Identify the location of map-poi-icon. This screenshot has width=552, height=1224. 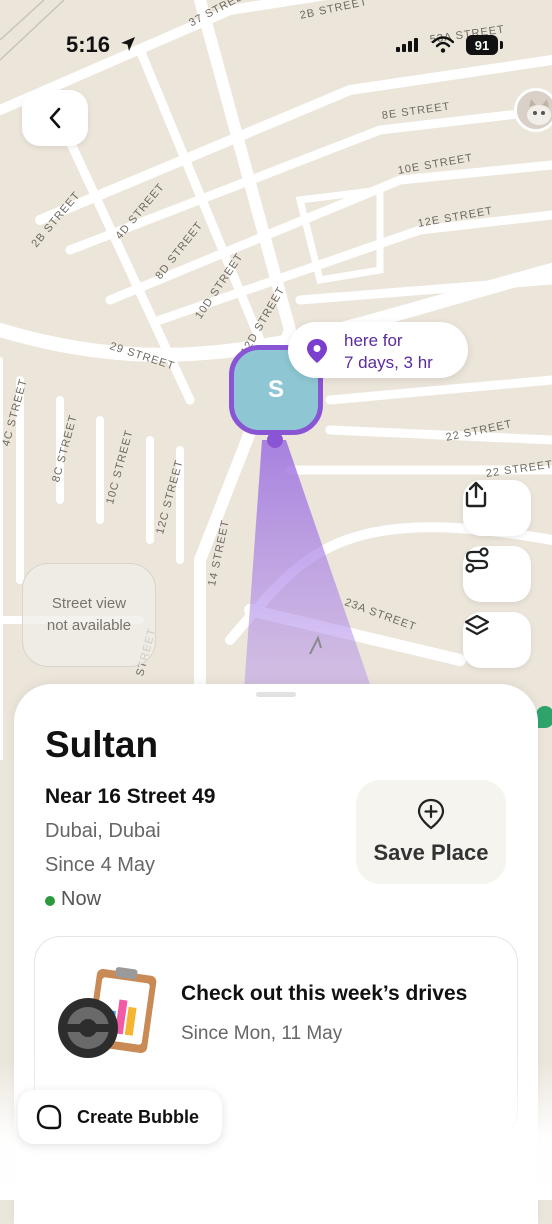
(544, 717).